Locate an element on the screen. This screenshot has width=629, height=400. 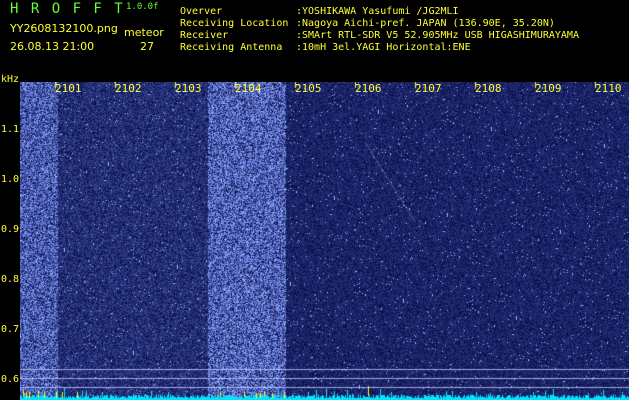
time-tick-label: 2102 is located at coordinates (128, 88).